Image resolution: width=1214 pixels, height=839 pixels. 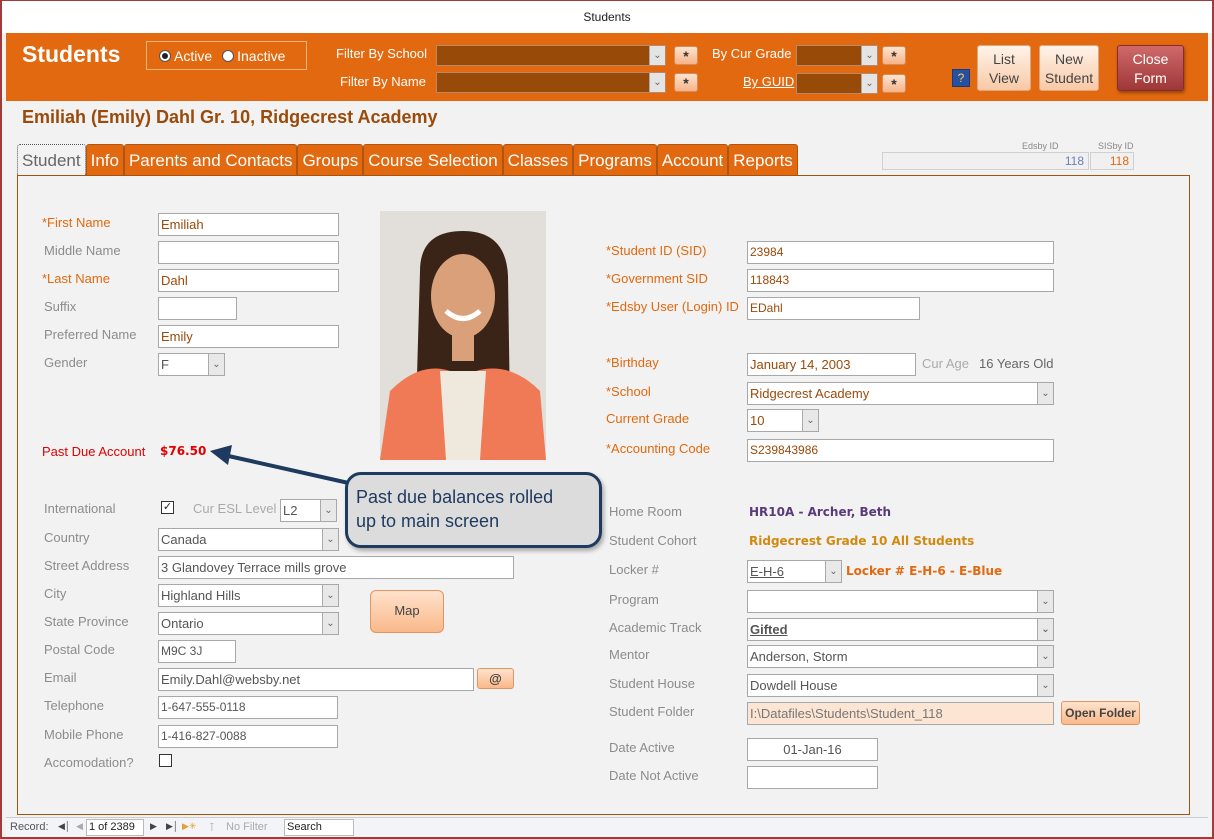 I want to click on suffix-label: Suffix, so click(x=60, y=306).